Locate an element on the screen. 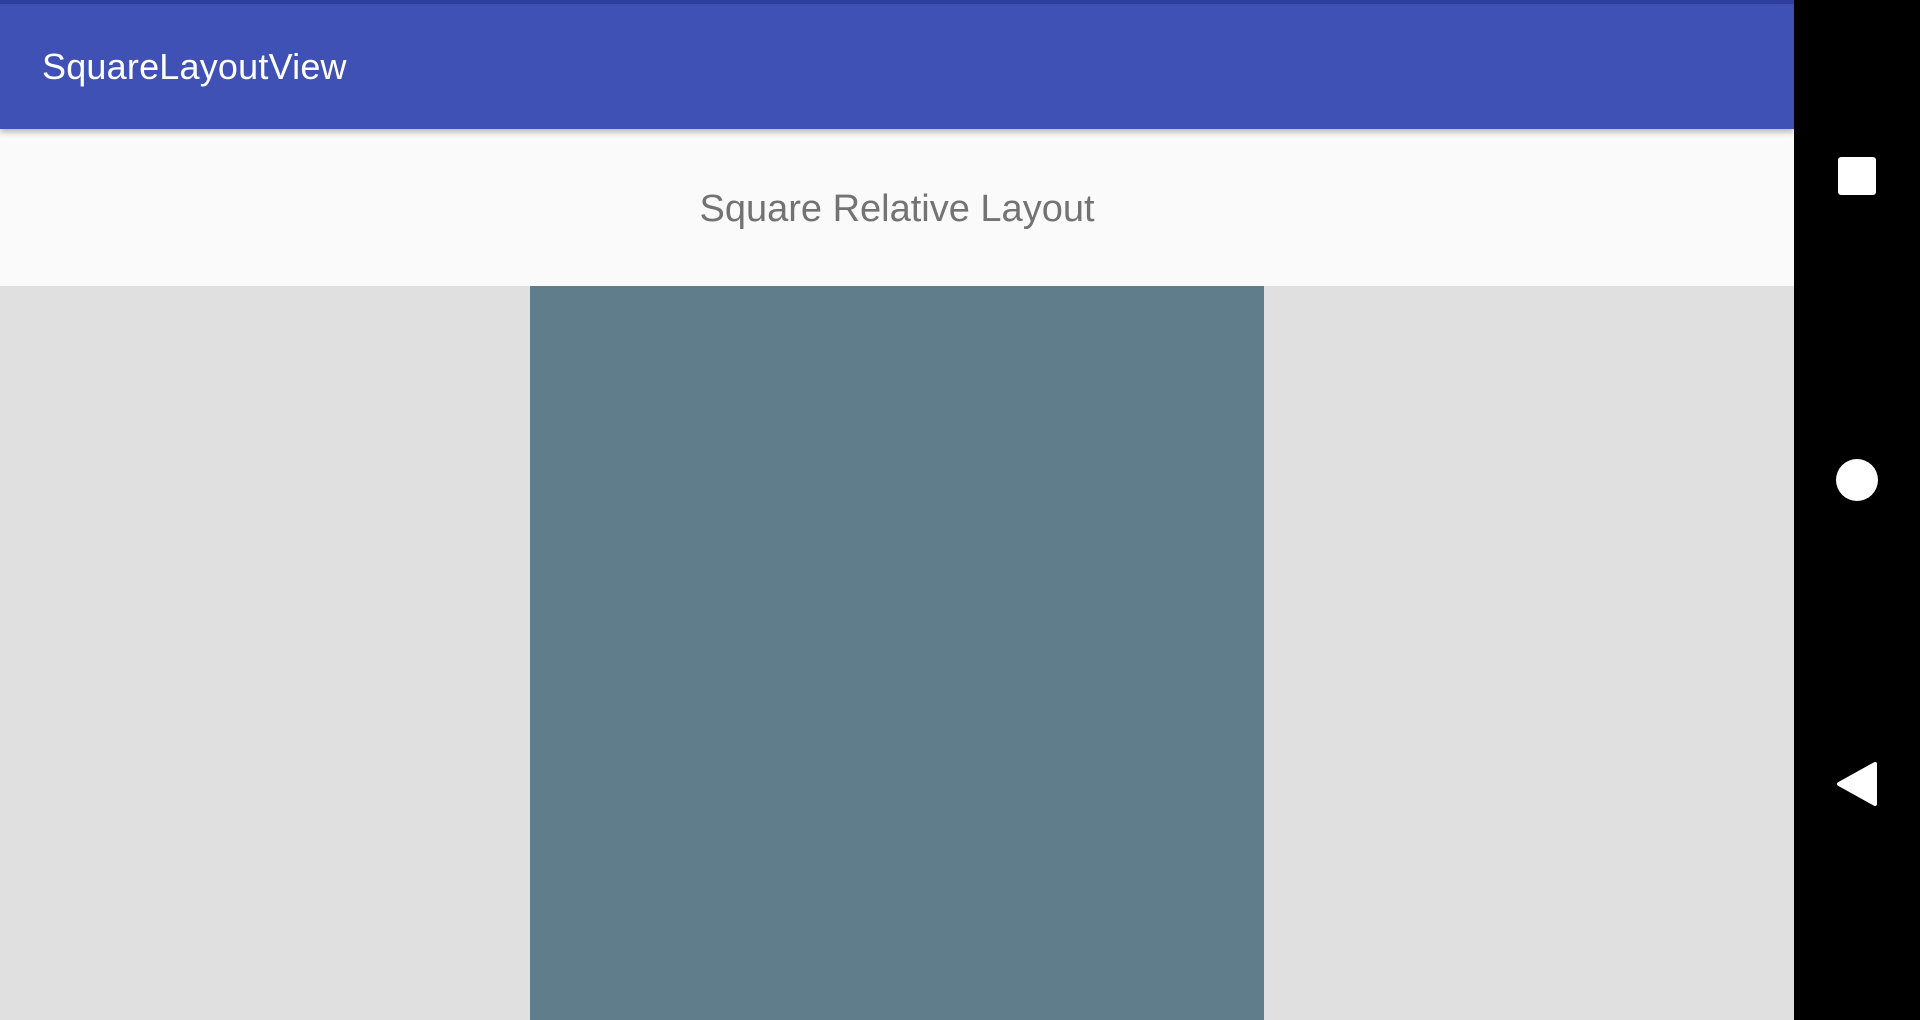 The height and width of the screenshot is (1020, 1920). layout-header-text: Square Relative Layout is located at coordinates (897, 209).